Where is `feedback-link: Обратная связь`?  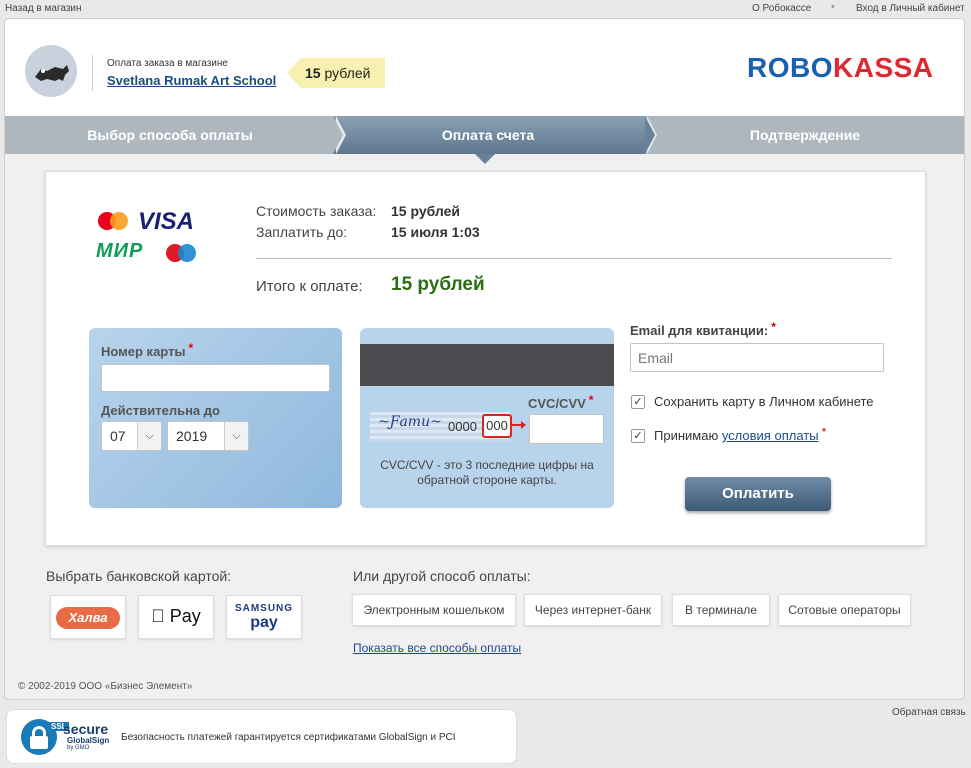
feedback-link: Обратная связь is located at coordinates (929, 712).